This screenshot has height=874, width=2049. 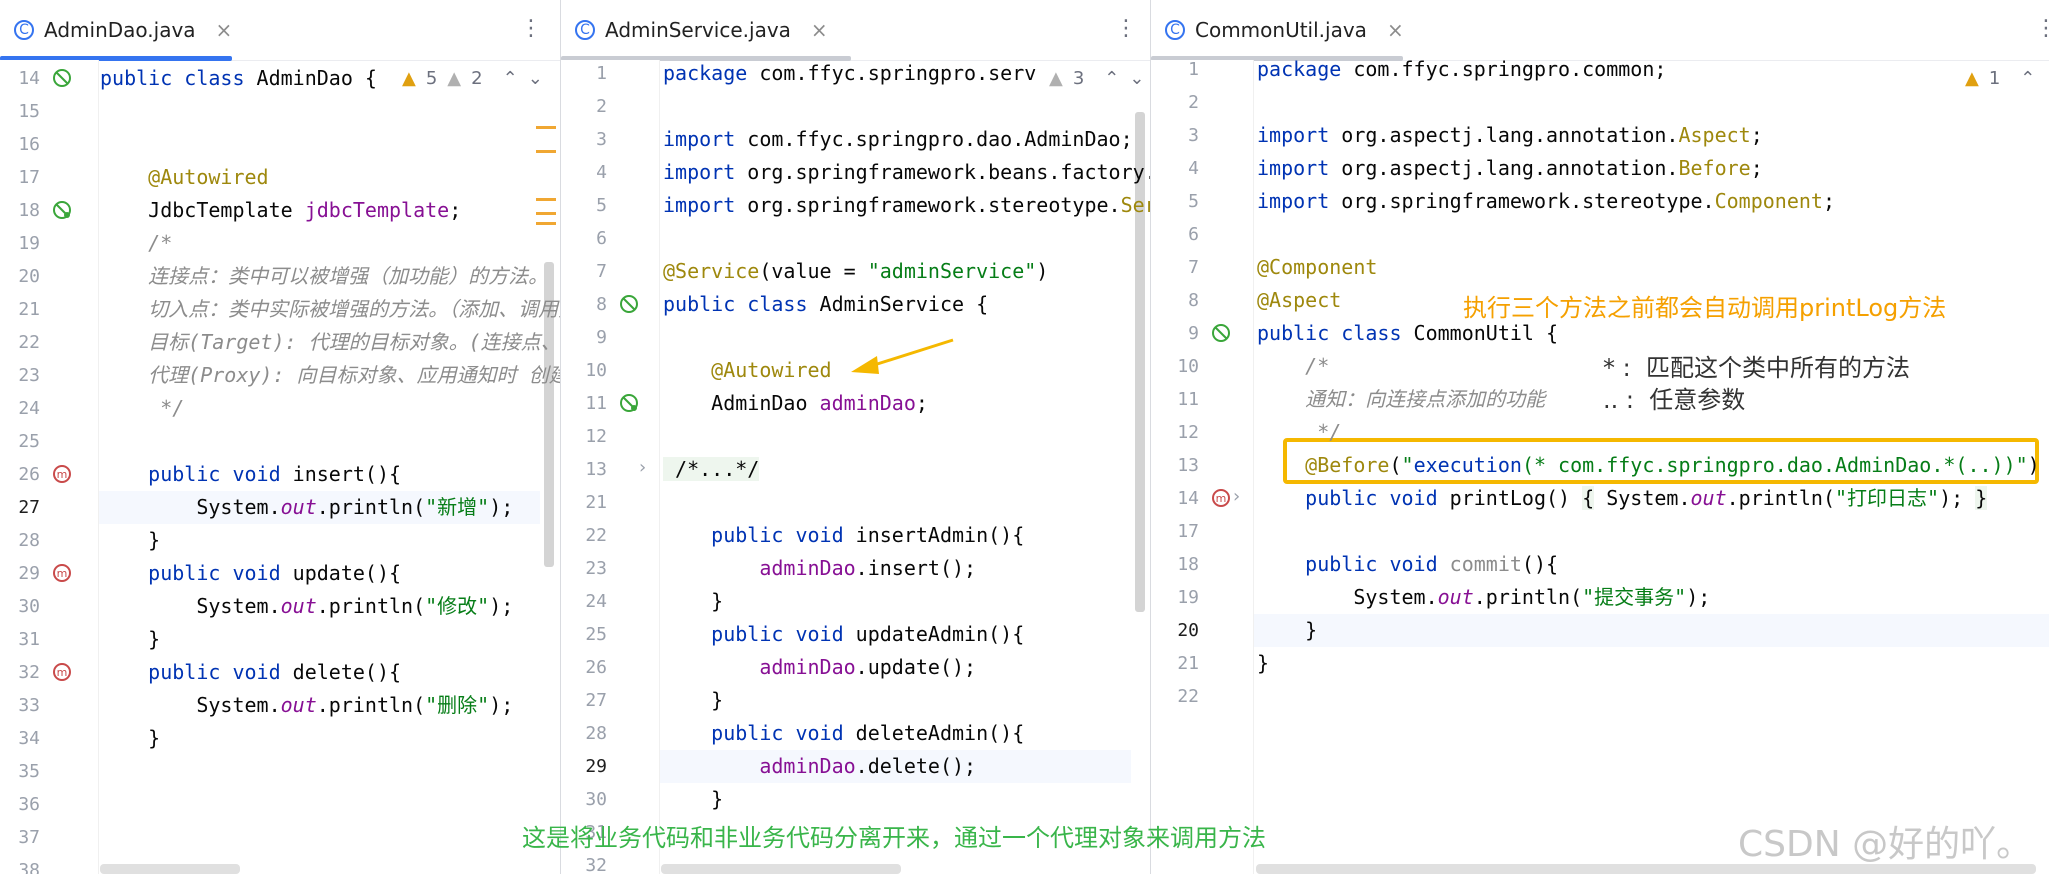 What do you see at coordinates (907, 667) in the screenshot?
I see `code-line: adminDao.update();` at bounding box center [907, 667].